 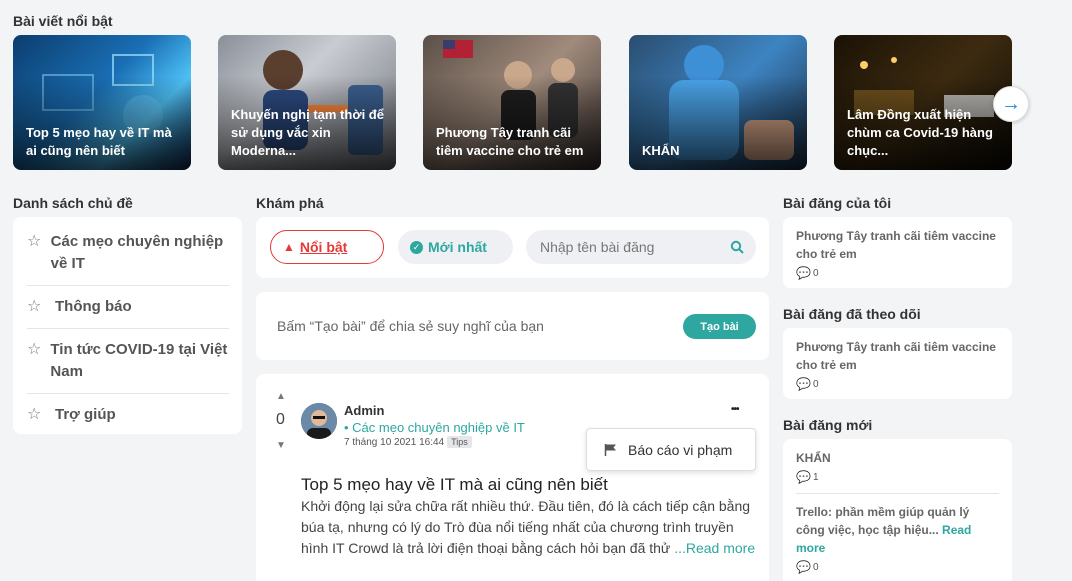 I want to click on avatar, so click(x=319, y=421).